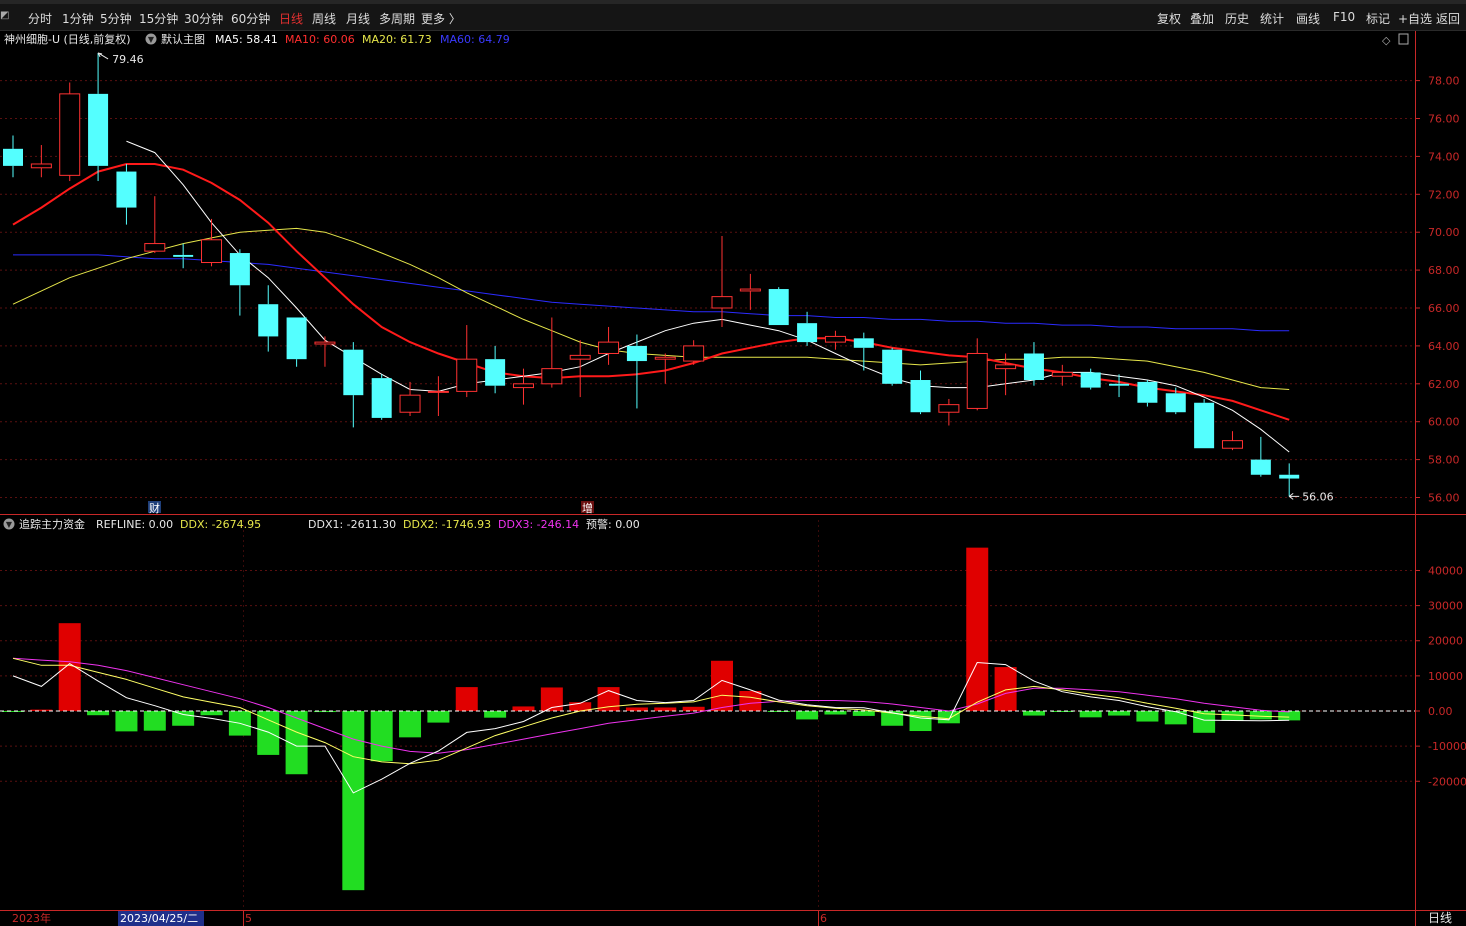 This screenshot has height=926, width=1466. What do you see at coordinates (1386, 40) in the screenshot?
I see `diamond-icon: ◇` at bounding box center [1386, 40].